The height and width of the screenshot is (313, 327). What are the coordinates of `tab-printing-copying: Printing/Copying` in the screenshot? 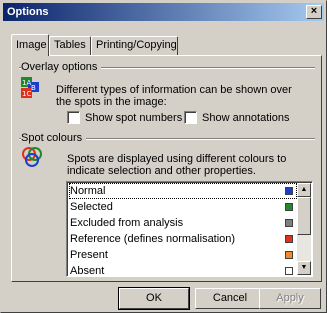 It's located at (134, 45).